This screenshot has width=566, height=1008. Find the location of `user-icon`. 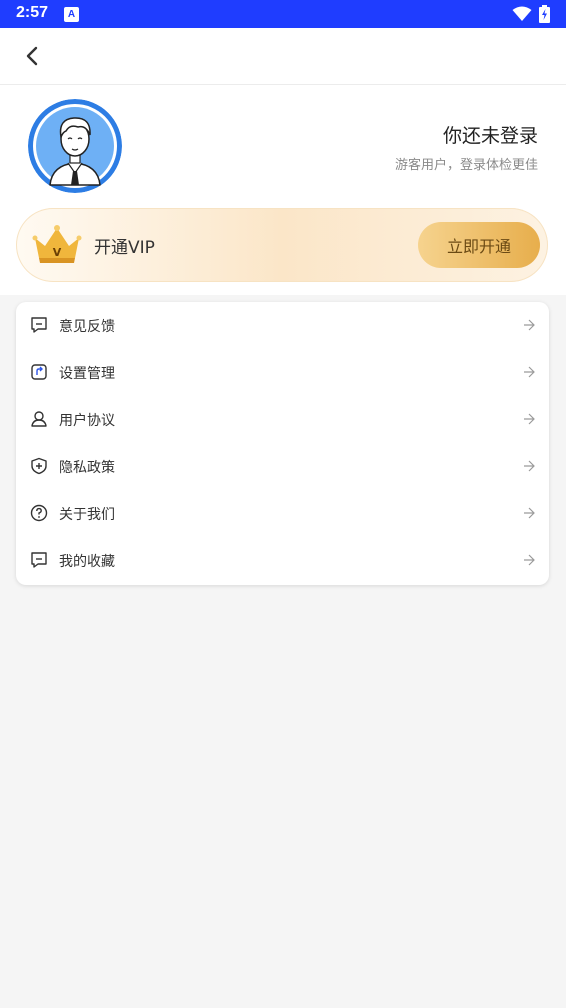

user-icon is located at coordinates (39, 419).